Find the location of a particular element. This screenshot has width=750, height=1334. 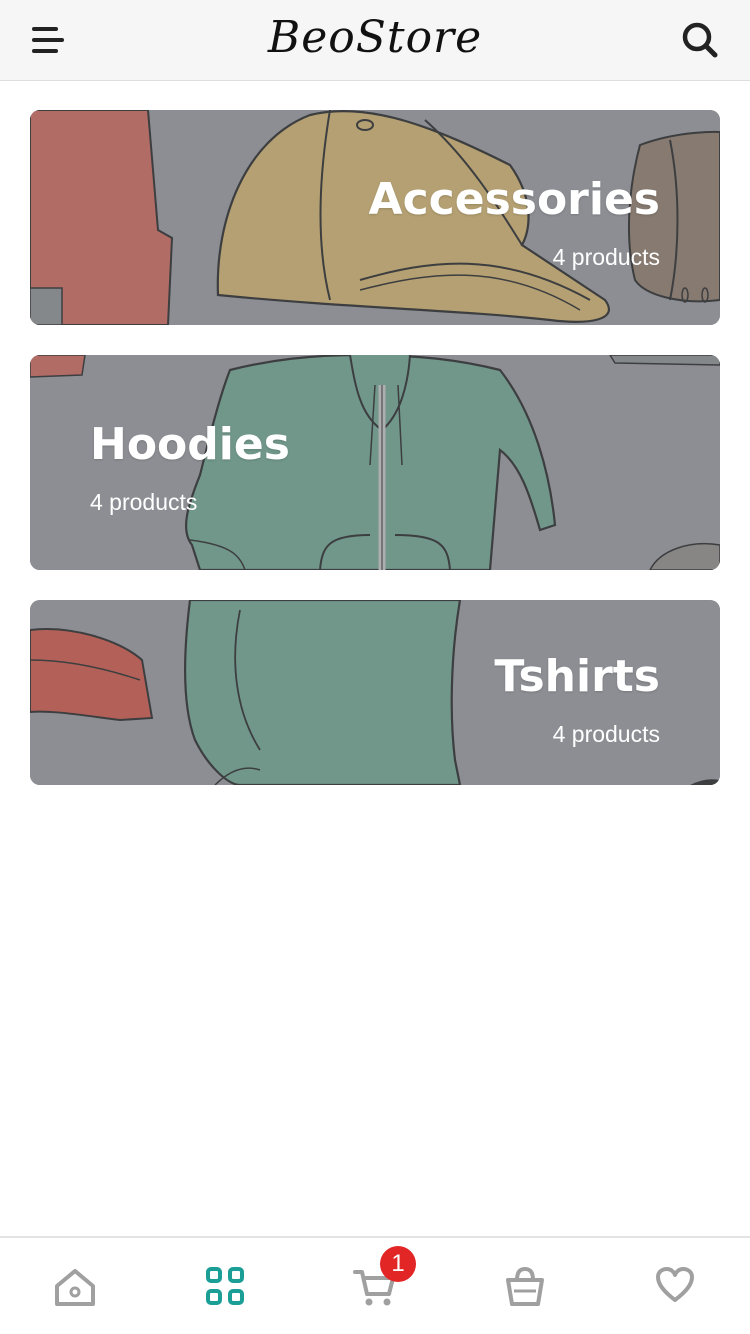

category-title: Accessories is located at coordinates (514, 199).